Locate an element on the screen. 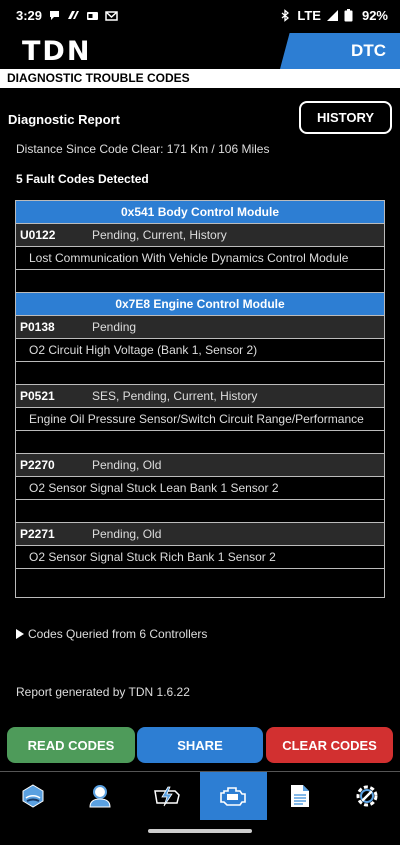  code-id: U0122 is located at coordinates (38, 235).